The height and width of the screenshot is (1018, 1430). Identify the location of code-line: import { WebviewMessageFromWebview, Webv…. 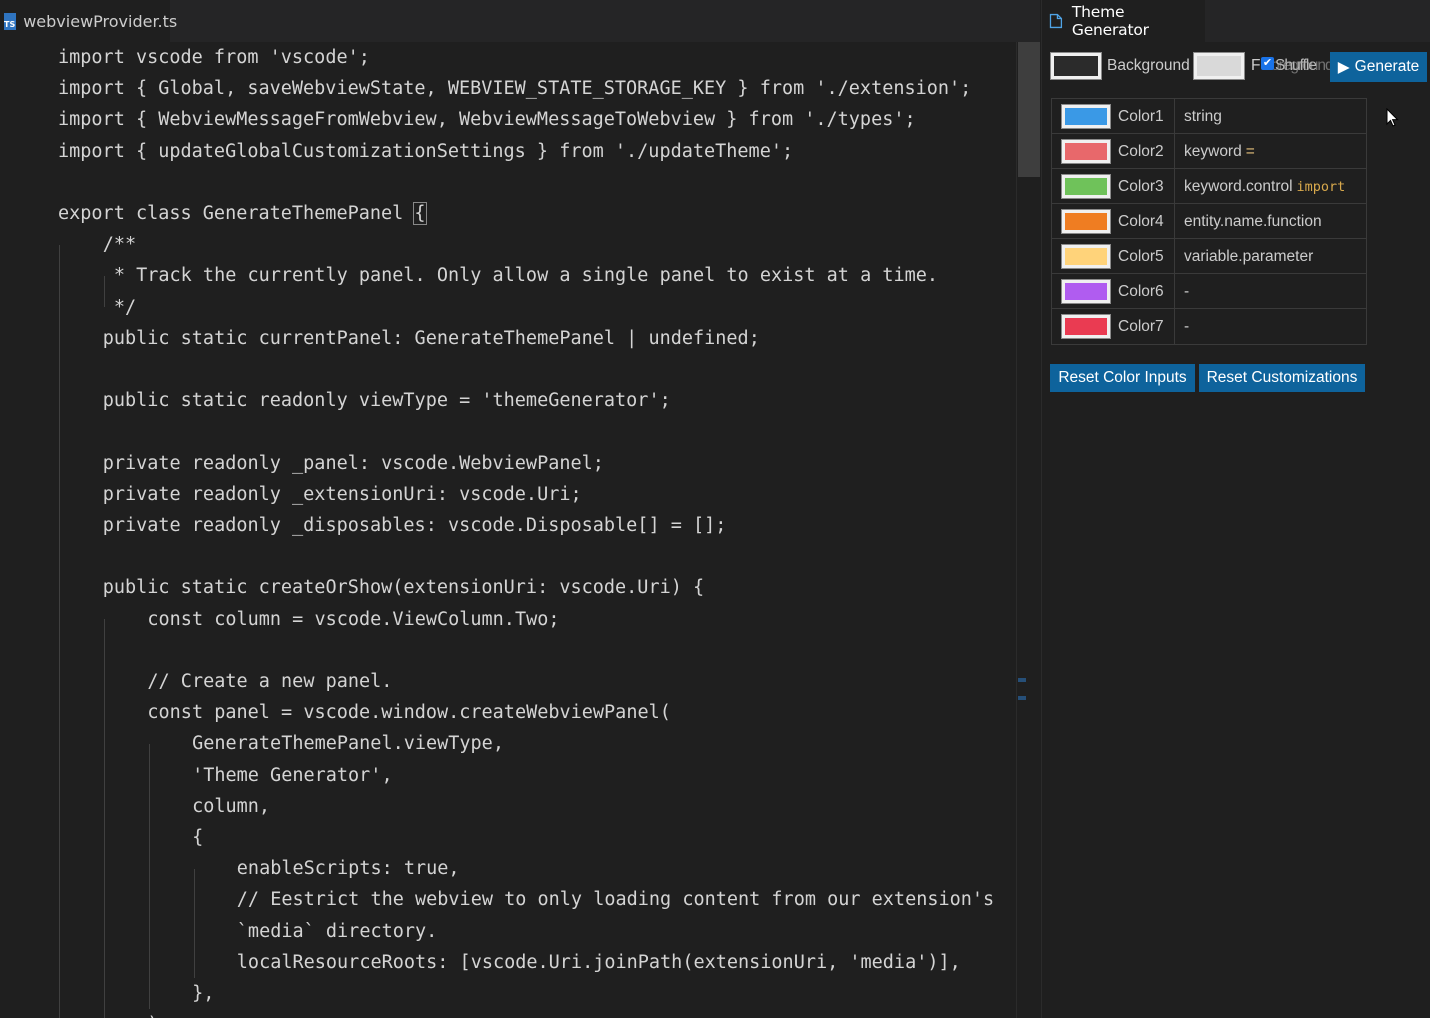
(487, 119).